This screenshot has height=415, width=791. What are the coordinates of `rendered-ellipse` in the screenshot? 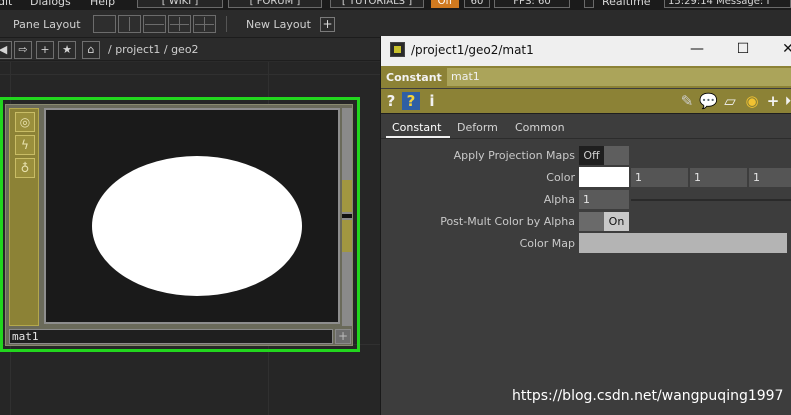 It's located at (197, 226).